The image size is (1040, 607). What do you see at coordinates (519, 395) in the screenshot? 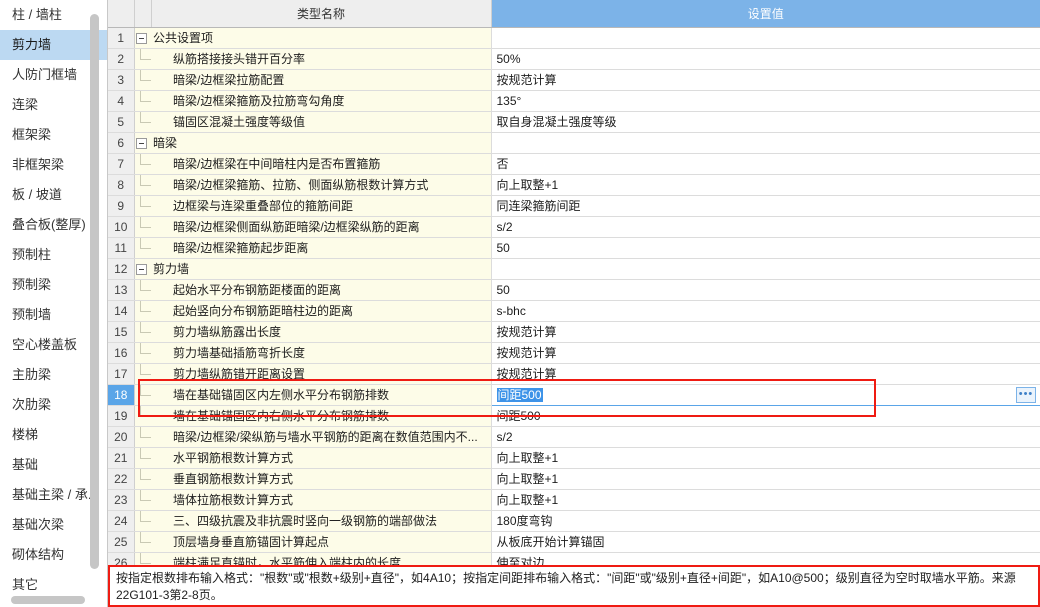
I see `setting-value-editor-text: 间距500` at bounding box center [519, 395].